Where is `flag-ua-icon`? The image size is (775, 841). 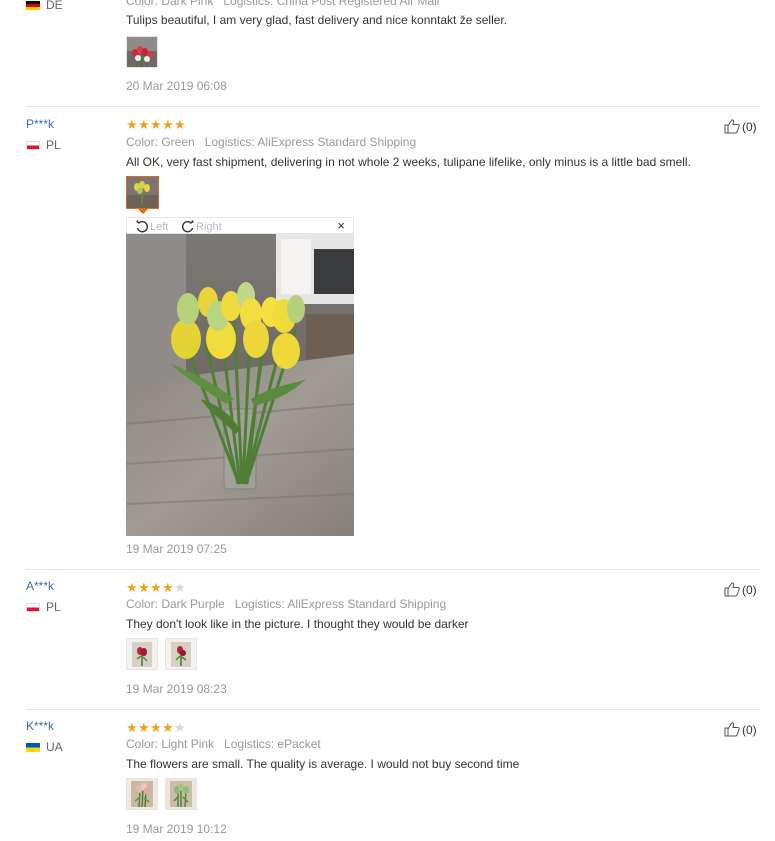
flag-ua-icon is located at coordinates (33, 747).